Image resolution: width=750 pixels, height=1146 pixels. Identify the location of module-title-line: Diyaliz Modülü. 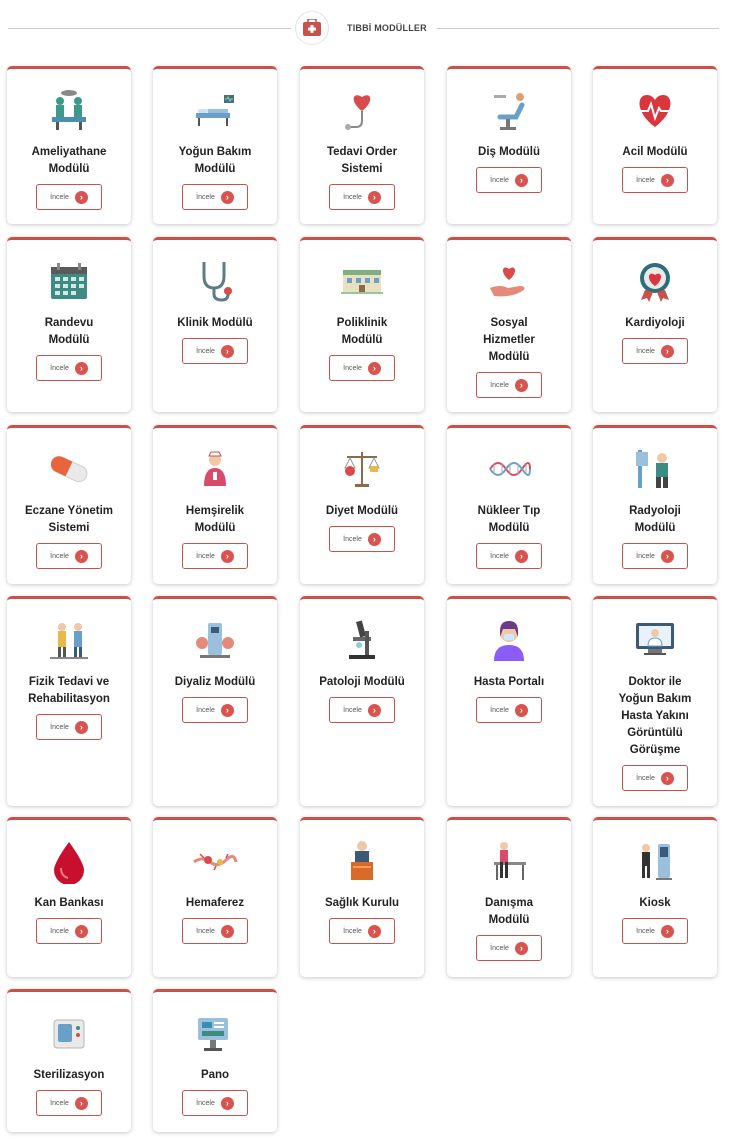
(215, 682).